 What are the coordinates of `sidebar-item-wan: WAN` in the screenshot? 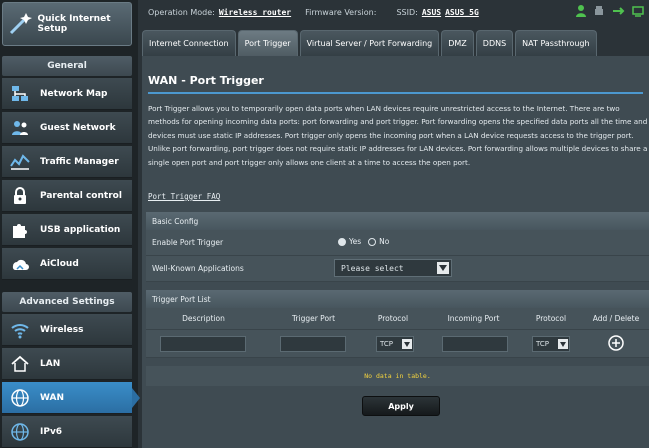 It's located at (67, 398).